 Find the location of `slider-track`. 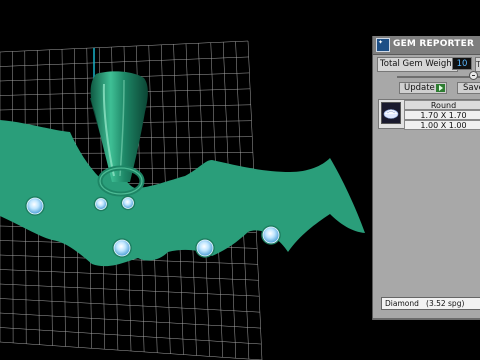

slider-track is located at coordinates (438, 77).